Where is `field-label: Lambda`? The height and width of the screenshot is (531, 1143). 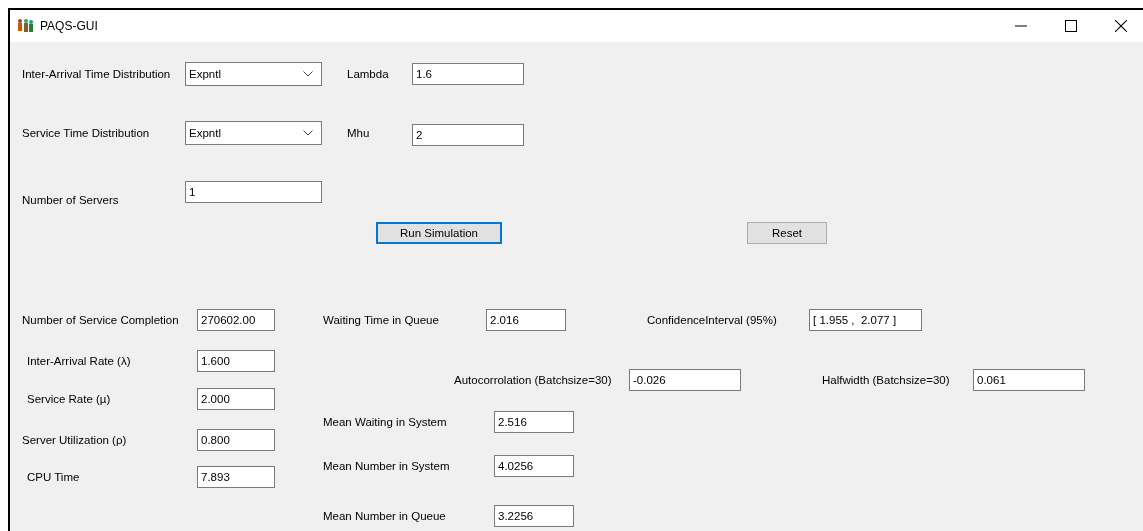 field-label: Lambda is located at coordinates (368, 74).